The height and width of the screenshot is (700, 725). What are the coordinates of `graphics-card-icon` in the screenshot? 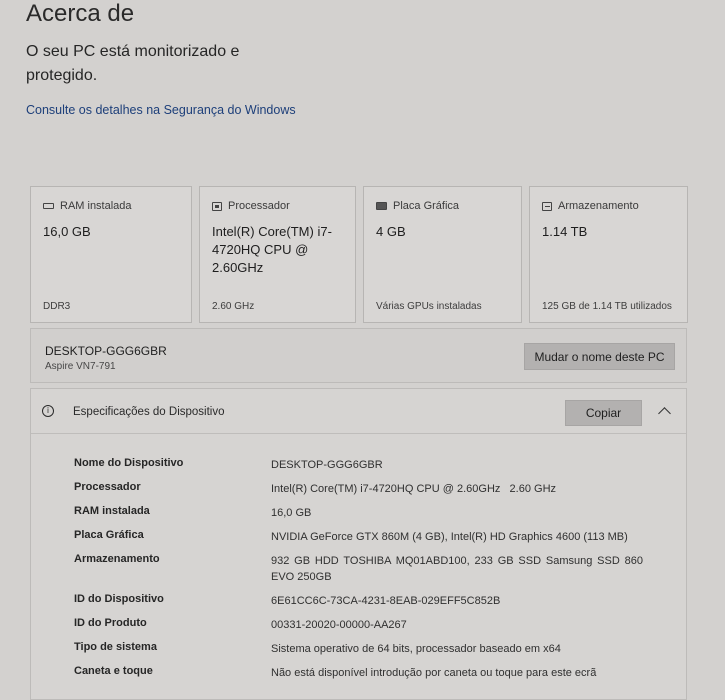 It's located at (381, 206).